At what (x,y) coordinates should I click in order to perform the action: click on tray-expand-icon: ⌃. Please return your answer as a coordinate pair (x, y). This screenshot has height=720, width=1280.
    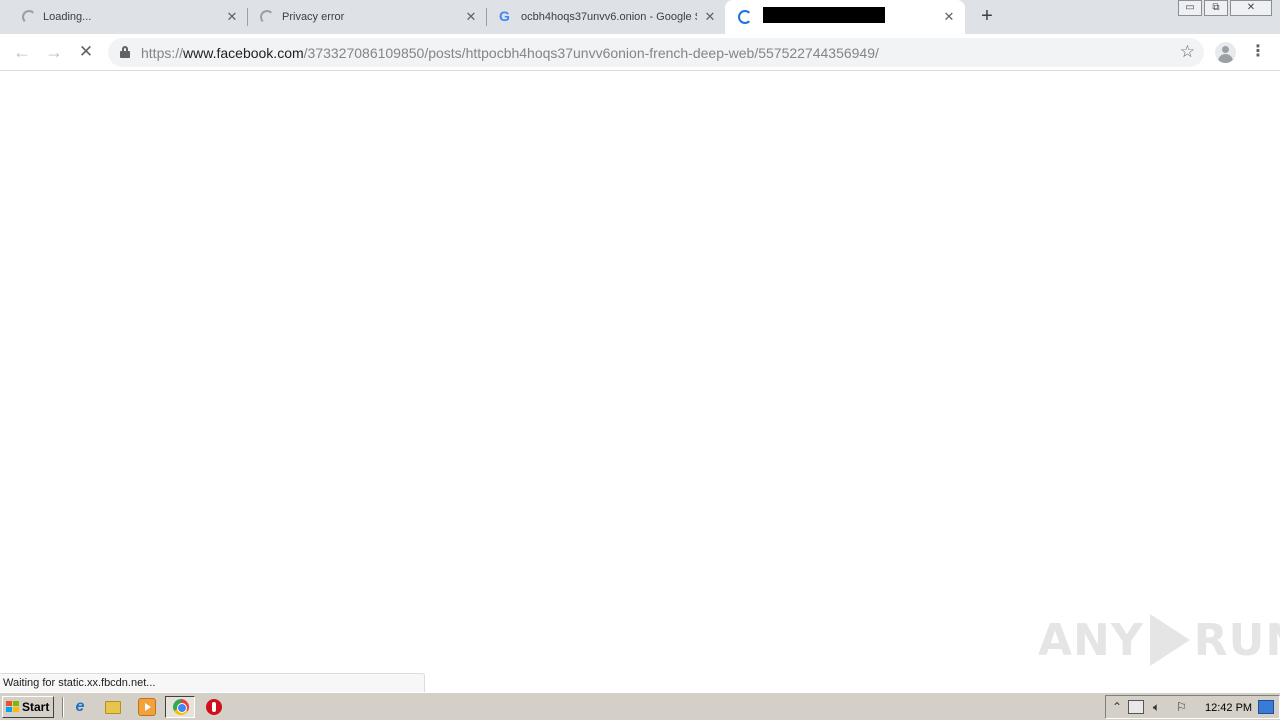
    Looking at the image, I should click on (1117, 707).